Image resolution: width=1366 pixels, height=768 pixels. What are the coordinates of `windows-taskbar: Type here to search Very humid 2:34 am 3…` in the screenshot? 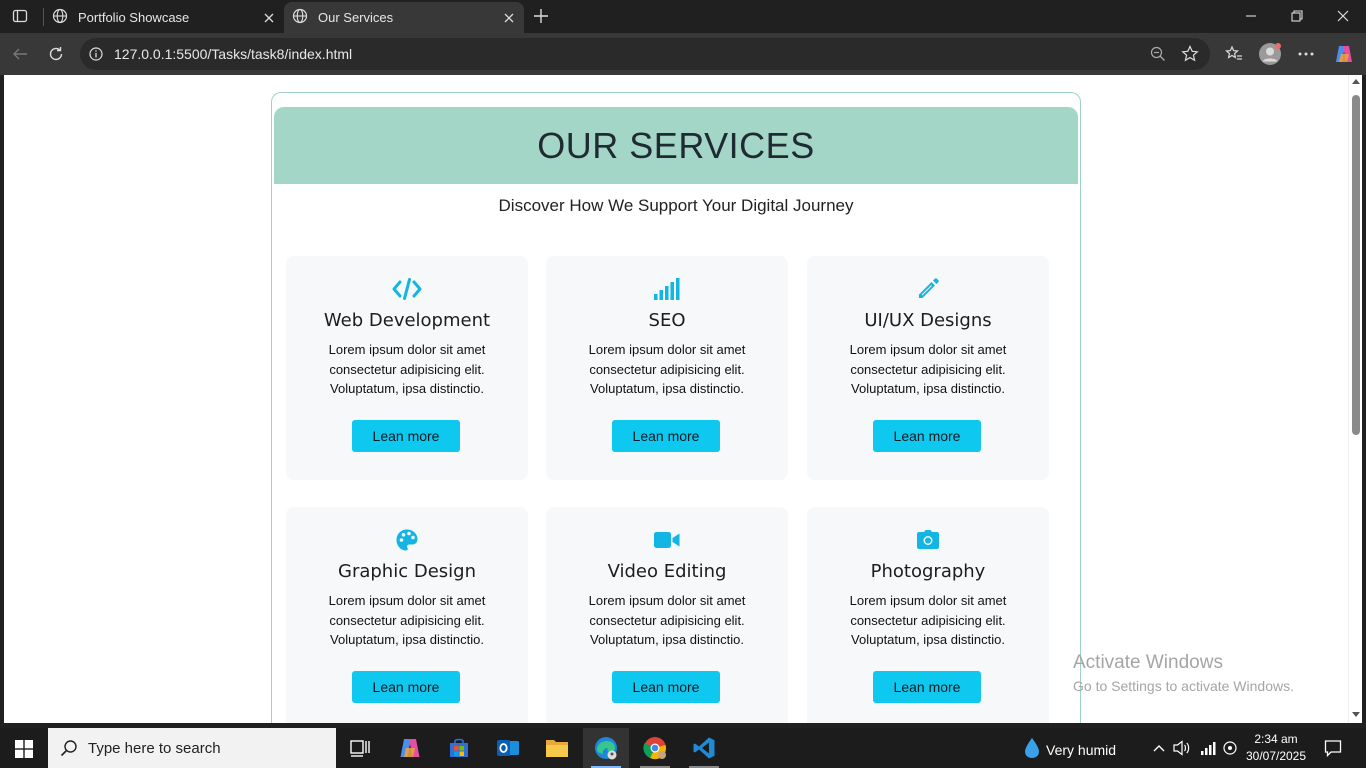 It's located at (683, 748).